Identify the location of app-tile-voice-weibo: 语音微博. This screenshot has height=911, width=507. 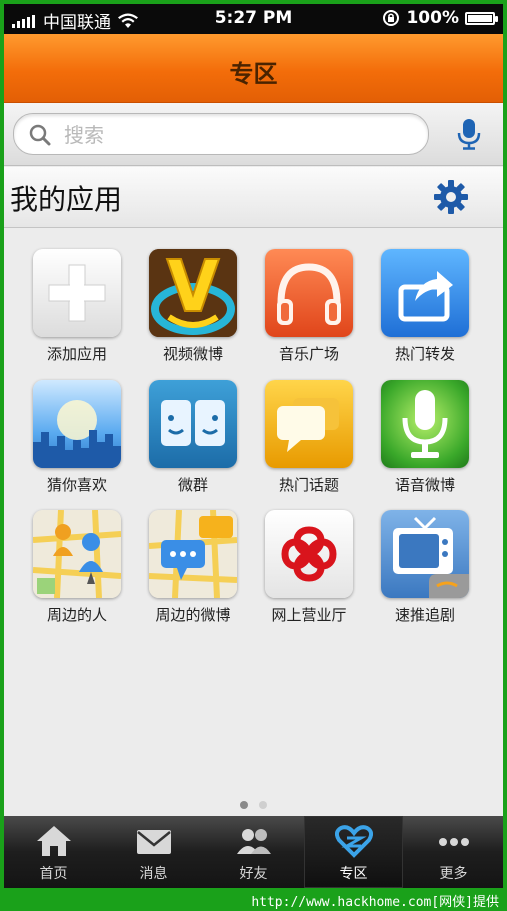
(425, 435).